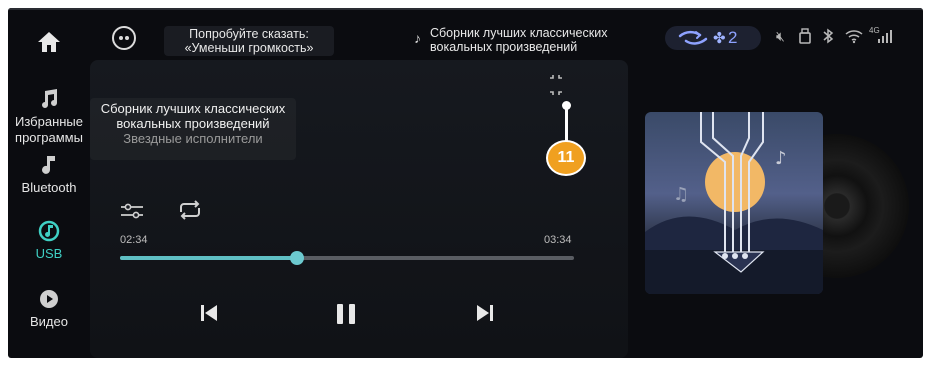 This screenshot has width=931, height=366. What do you see at coordinates (209, 258) in the screenshot?
I see `progress-fill` at bounding box center [209, 258].